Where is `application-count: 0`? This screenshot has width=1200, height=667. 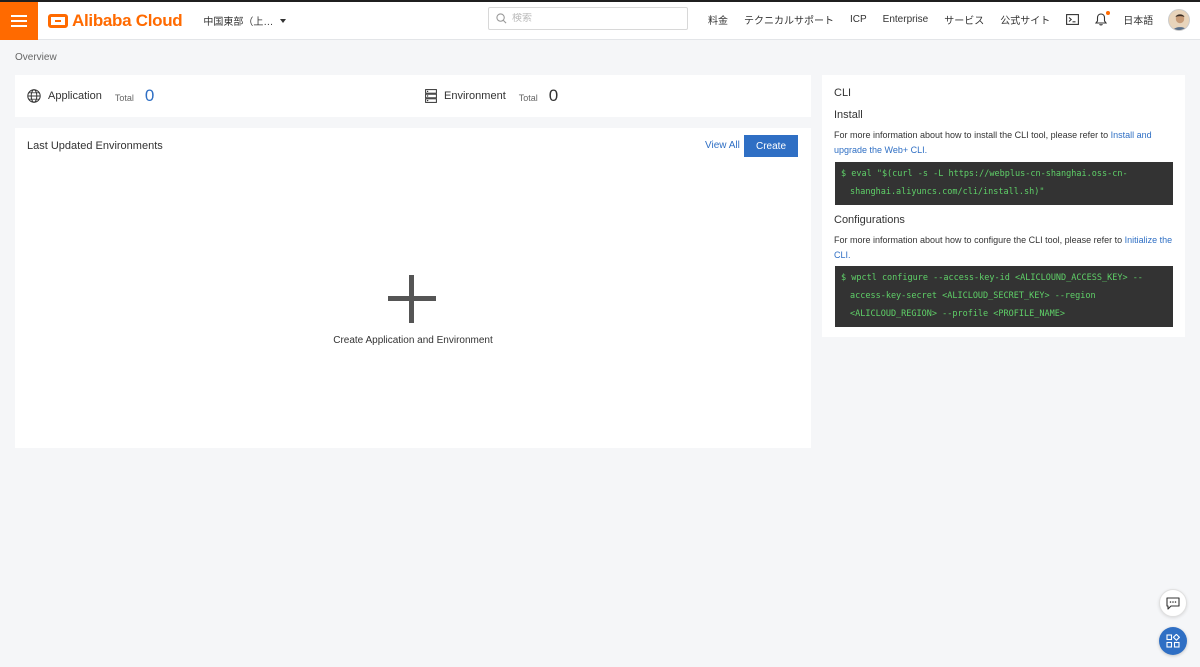 application-count: 0 is located at coordinates (149, 96).